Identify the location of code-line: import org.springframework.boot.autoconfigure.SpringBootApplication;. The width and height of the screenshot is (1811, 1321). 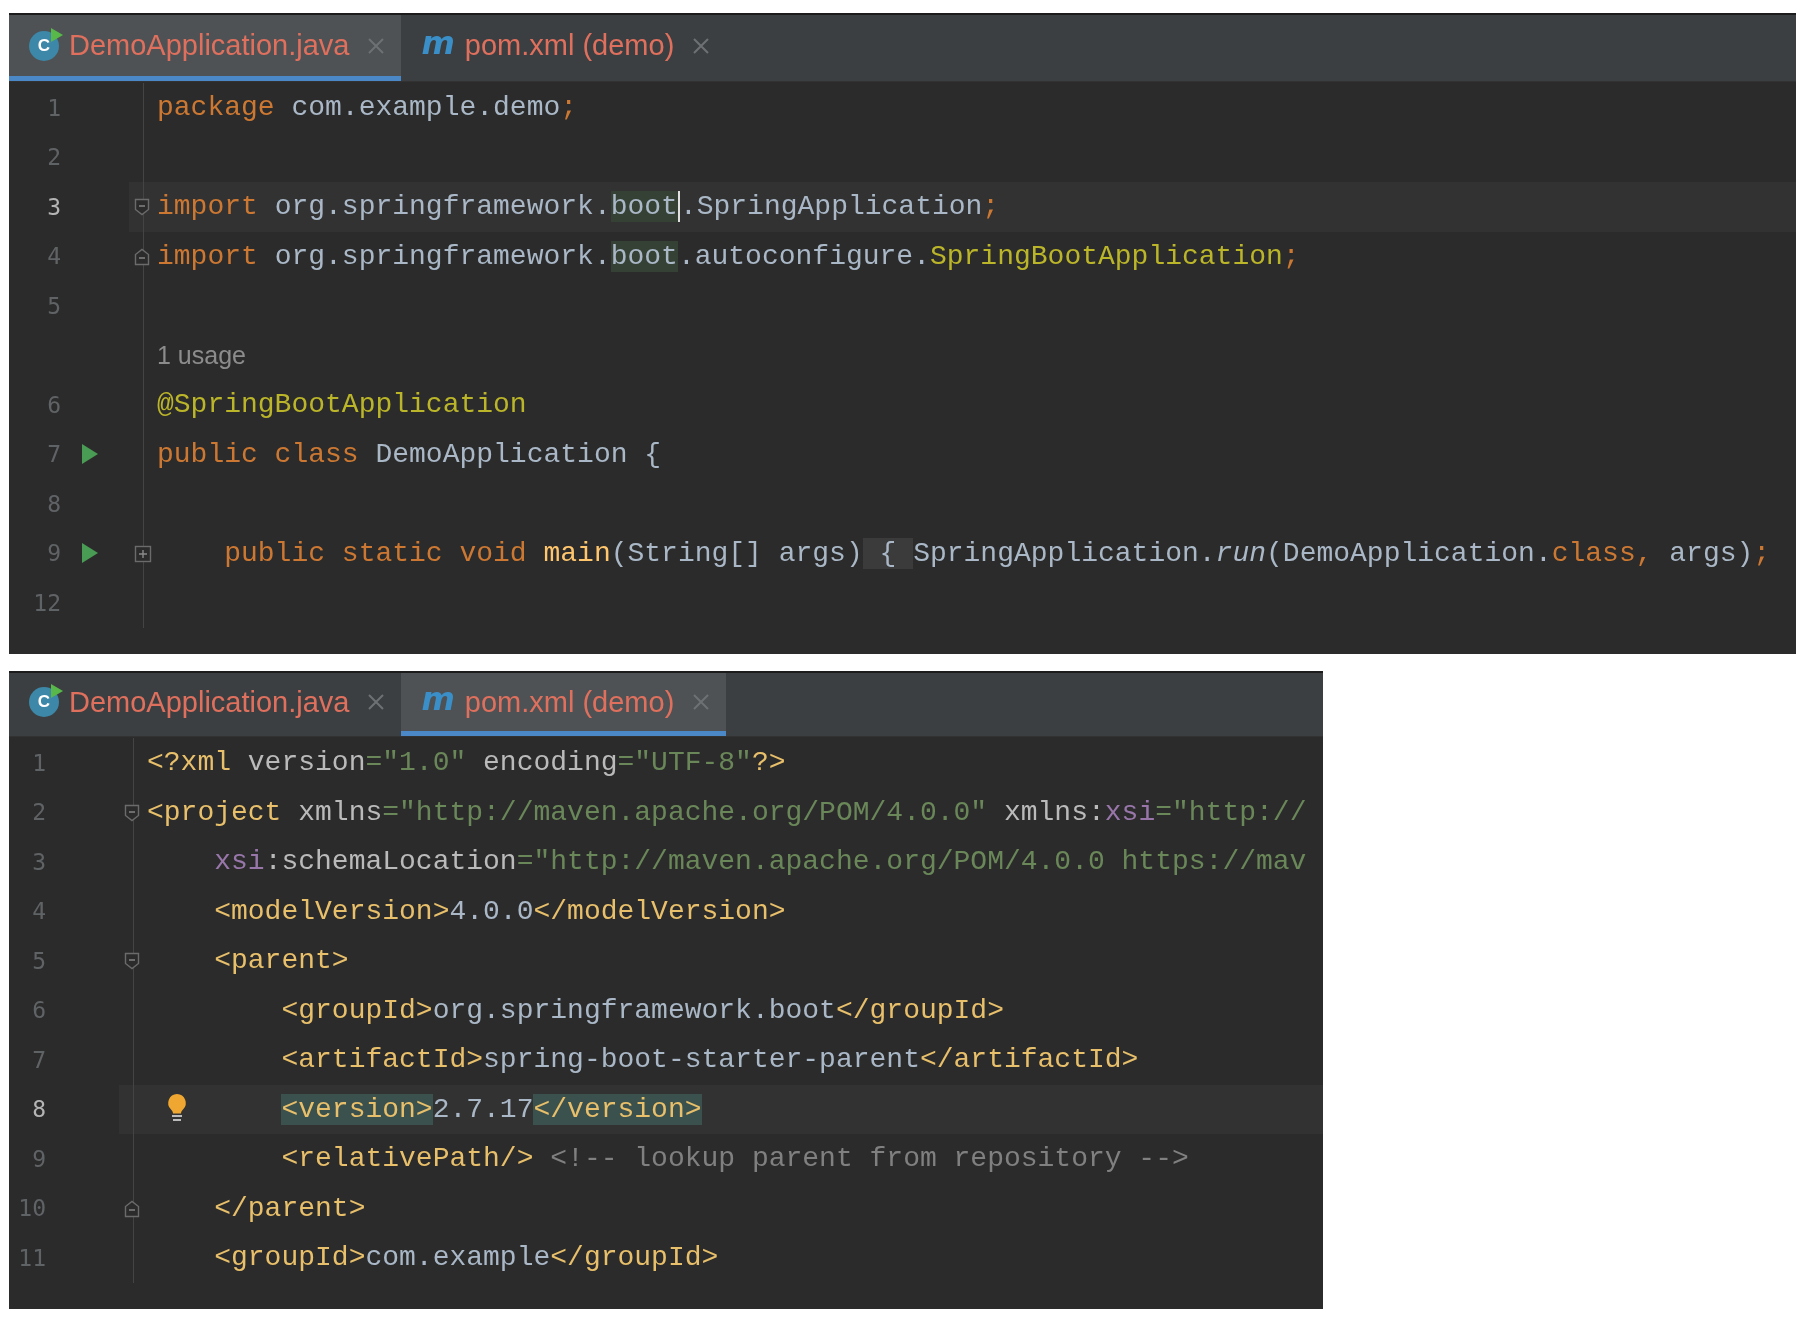
(728, 256).